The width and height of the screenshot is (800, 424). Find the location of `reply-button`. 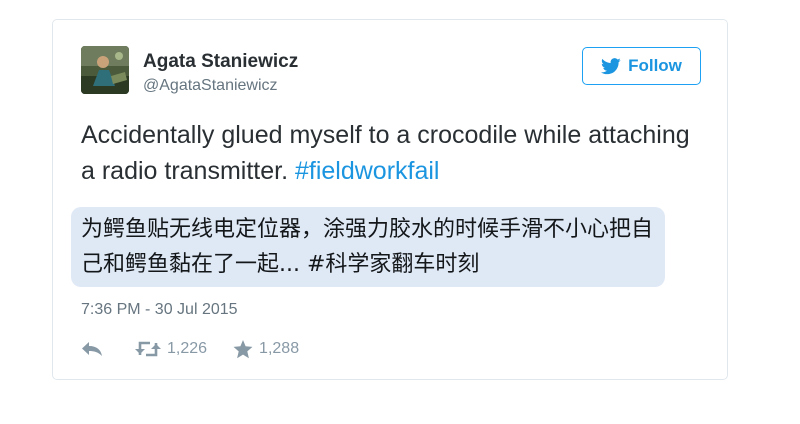

reply-button is located at coordinates (92, 349).